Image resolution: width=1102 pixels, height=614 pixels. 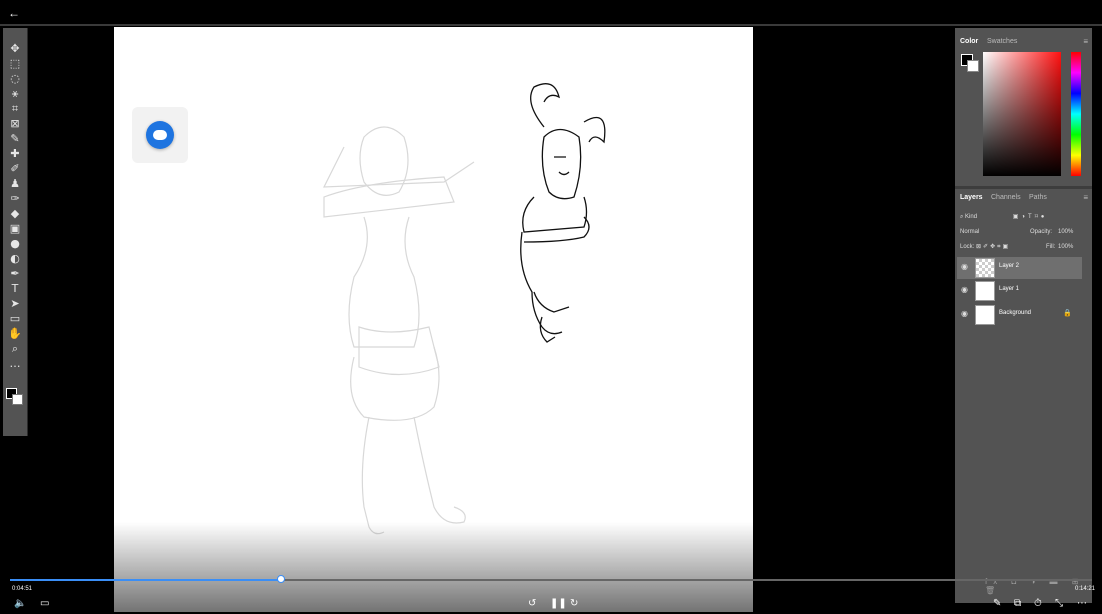 What do you see at coordinates (1041, 232) in the screenshot?
I see `opacity-label: Opacity:` at bounding box center [1041, 232].